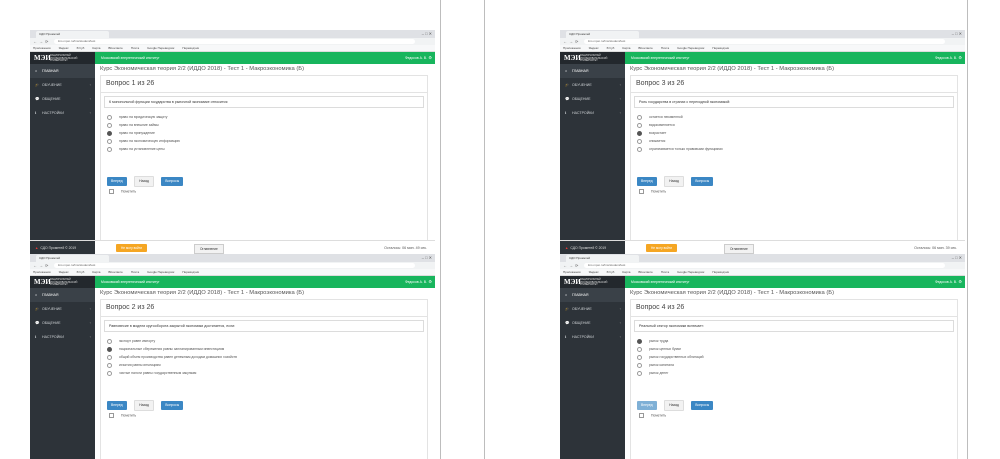 The height and width of the screenshot is (459, 1000). Describe the element at coordinates (143, 141) in the screenshot. I see `answer-option: право на экономическую информацию` at that location.